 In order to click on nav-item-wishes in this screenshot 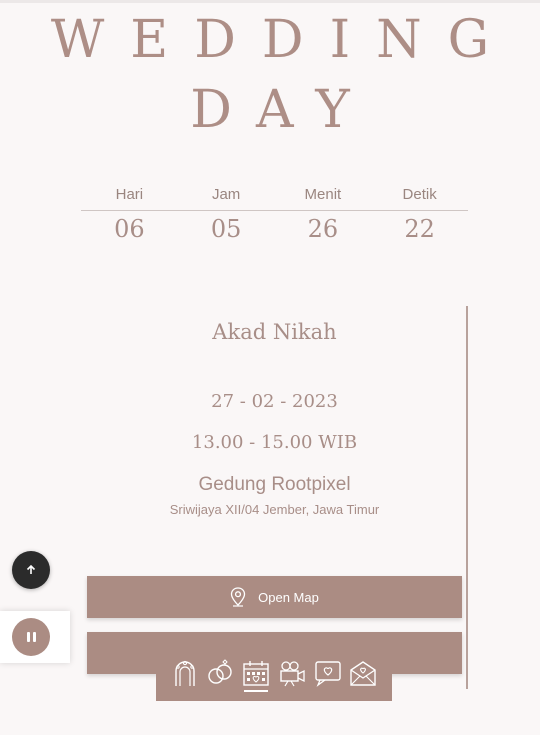, I will do `click(328, 676)`.